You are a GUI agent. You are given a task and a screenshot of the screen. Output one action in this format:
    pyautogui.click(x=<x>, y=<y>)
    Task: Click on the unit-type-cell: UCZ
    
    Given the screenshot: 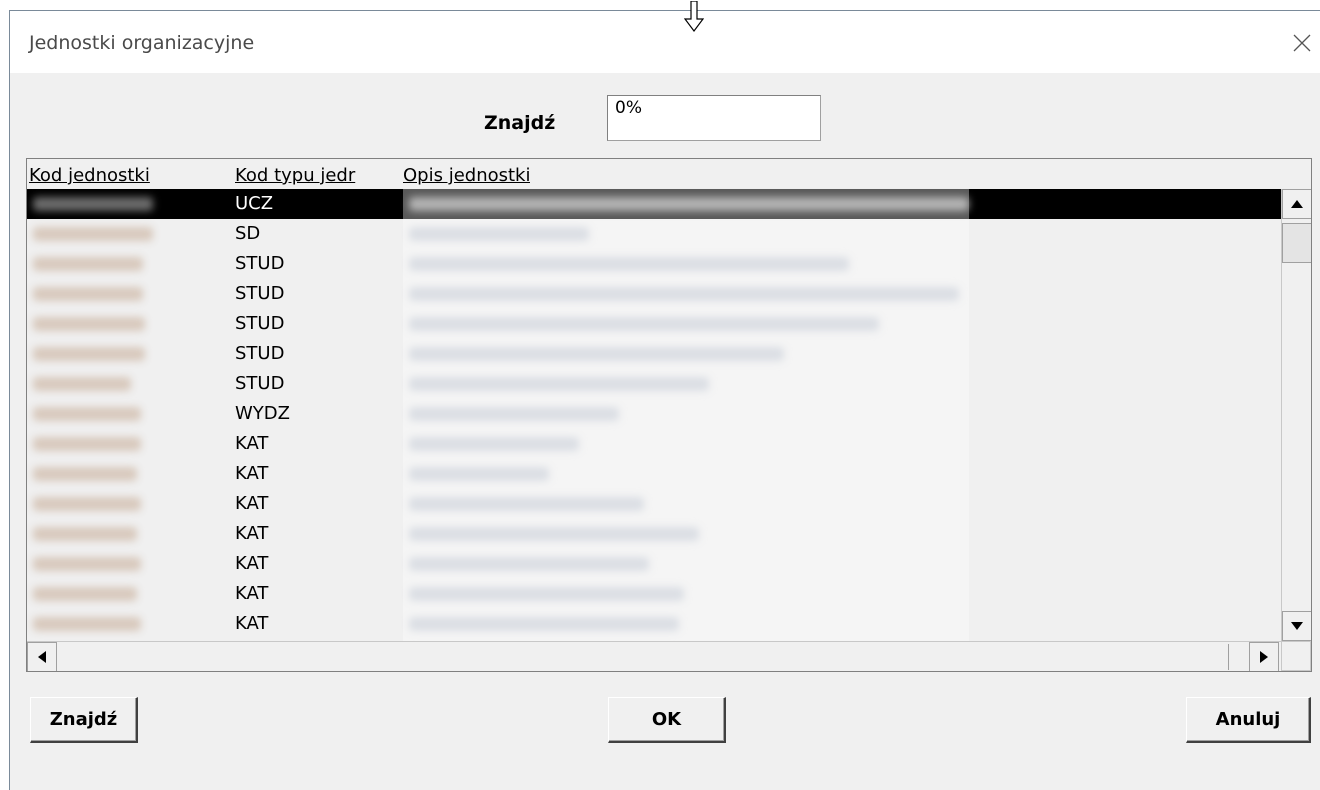 What is the action you would take?
    pyautogui.click(x=254, y=203)
    